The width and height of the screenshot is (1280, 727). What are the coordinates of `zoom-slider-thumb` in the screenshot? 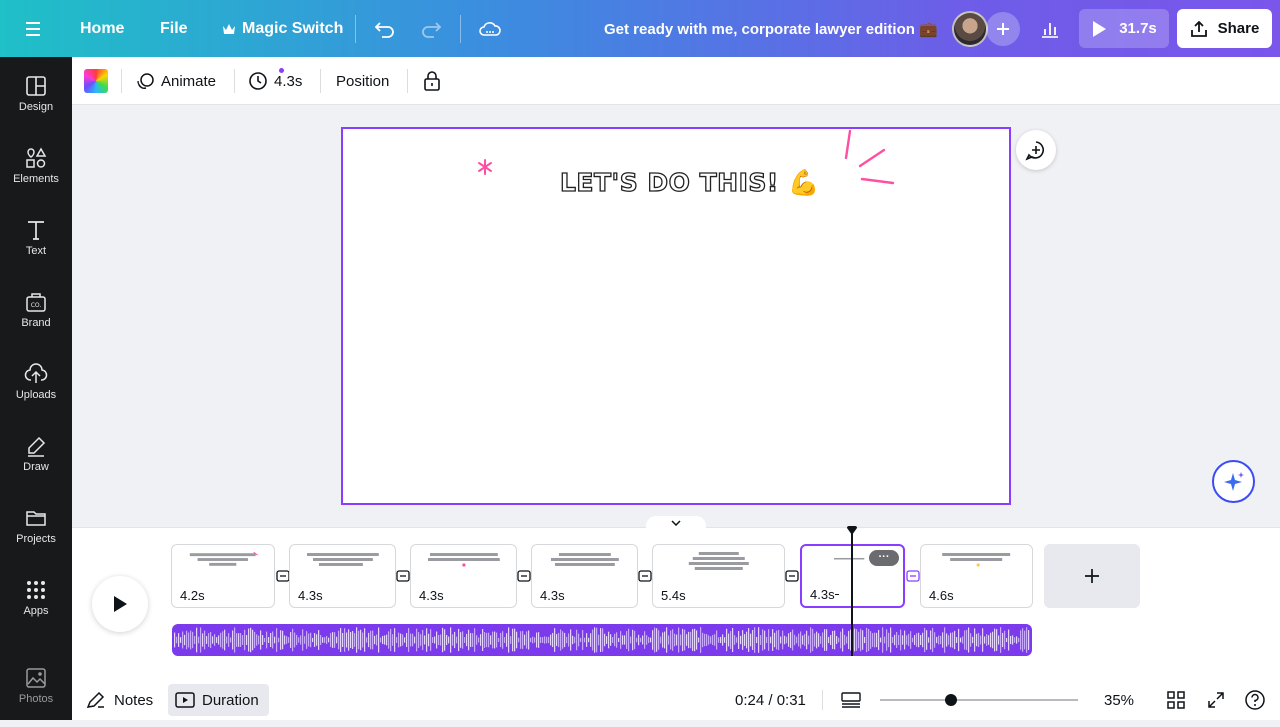 It's located at (951, 700).